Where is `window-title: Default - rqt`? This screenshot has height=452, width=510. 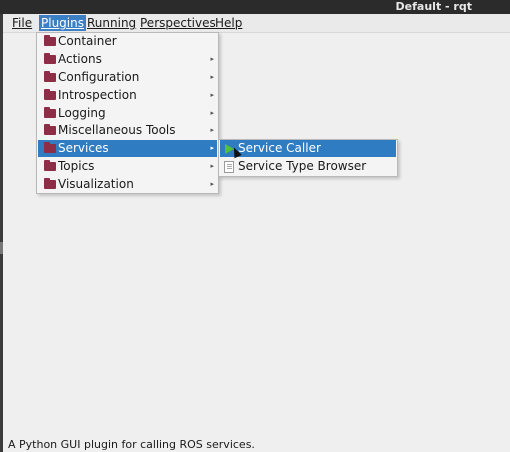
window-title: Default - rqt is located at coordinates (433, 6).